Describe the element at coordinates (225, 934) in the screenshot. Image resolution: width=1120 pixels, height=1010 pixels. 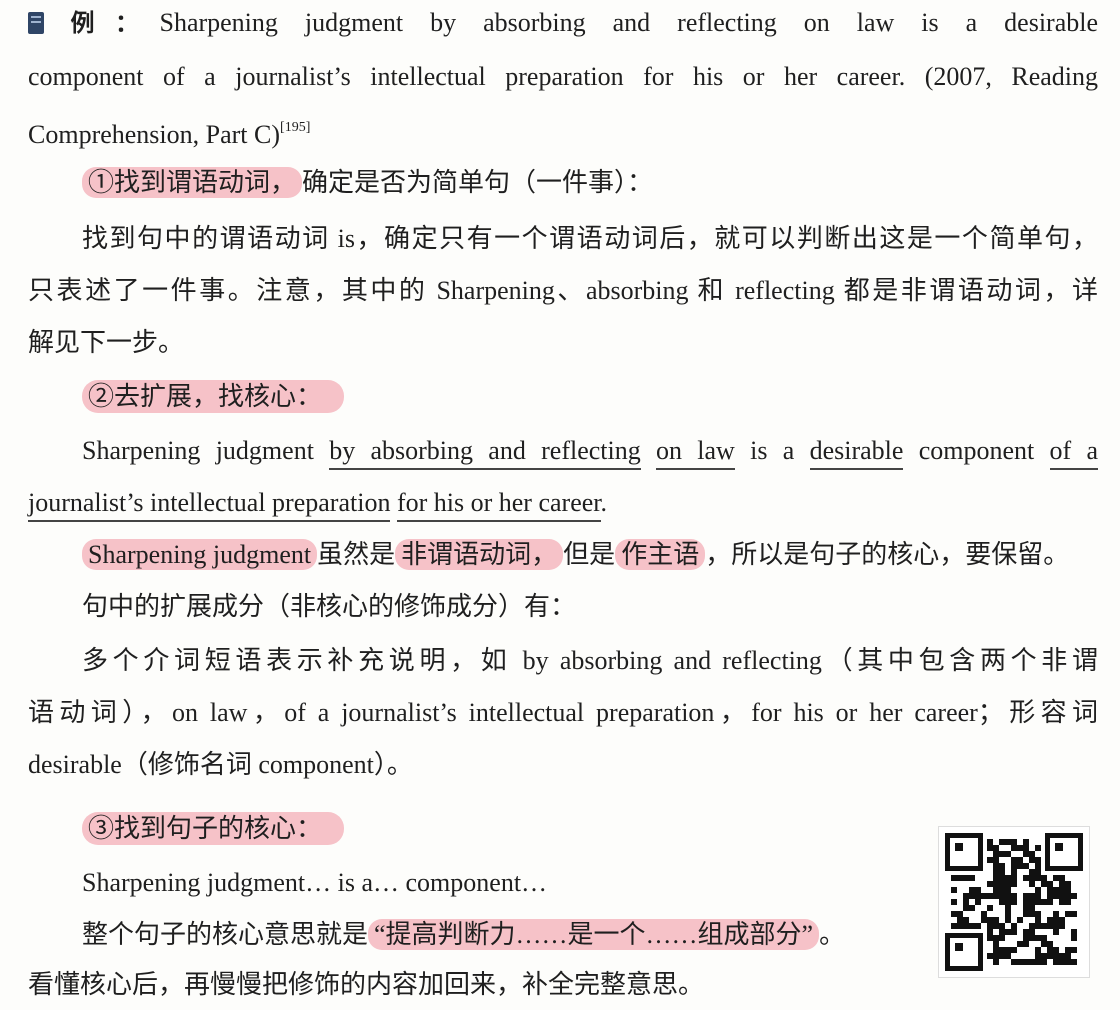
I see `step3-meaning-text: 整个句子的核心意思就是` at that location.